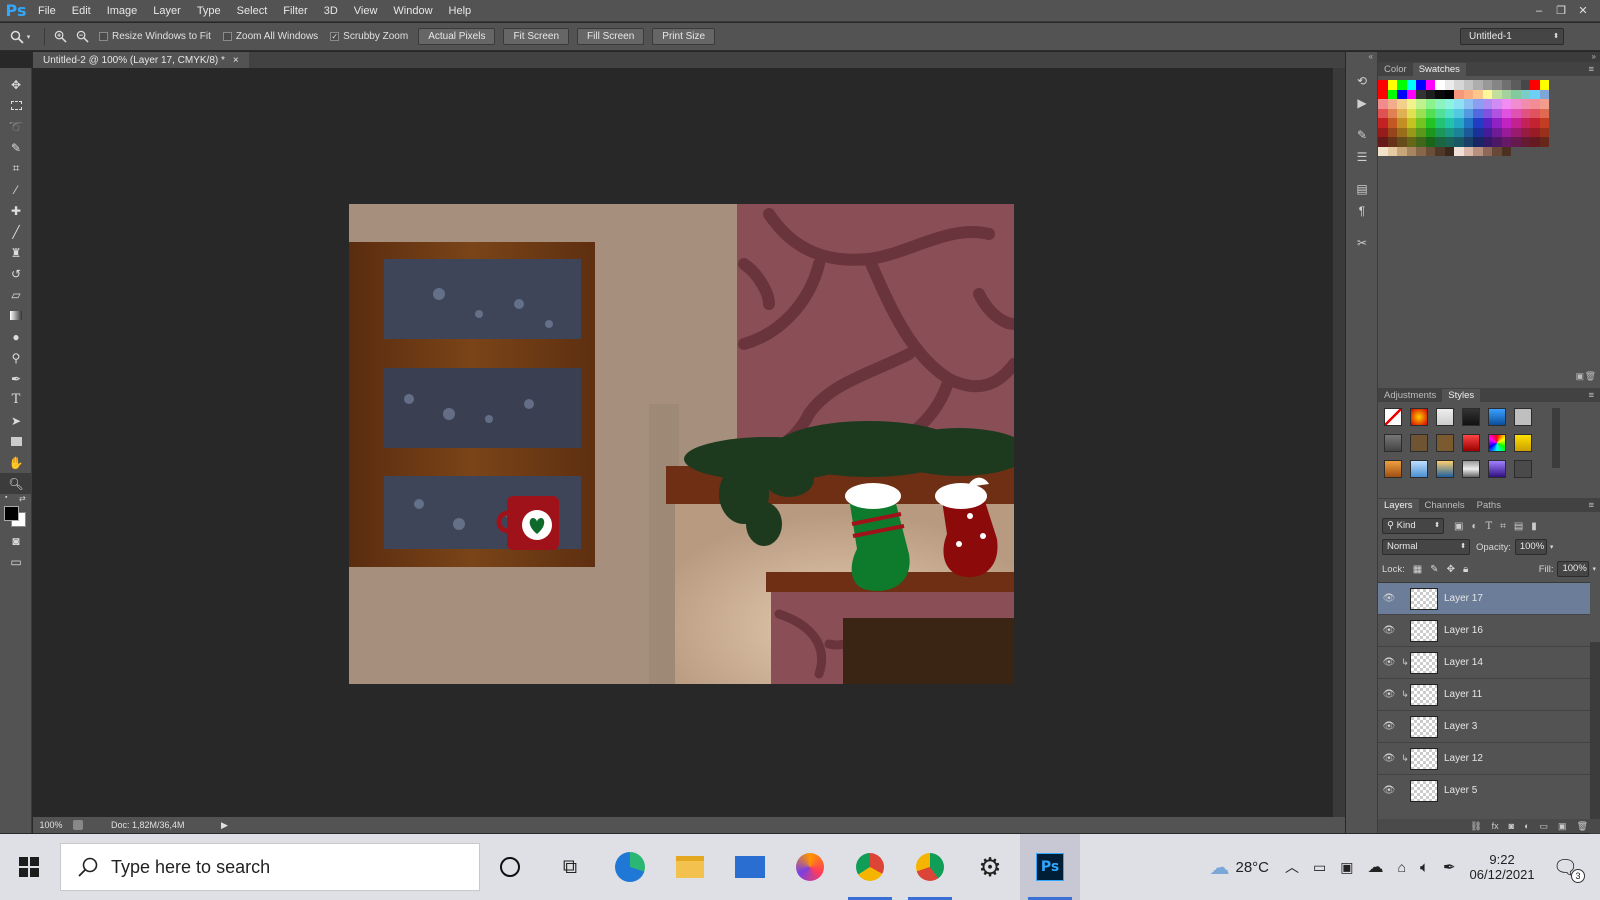 The height and width of the screenshot is (900, 1600). Describe the element at coordinates (1050, 867) in the screenshot. I see `photoshop-app: Ps` at that location.